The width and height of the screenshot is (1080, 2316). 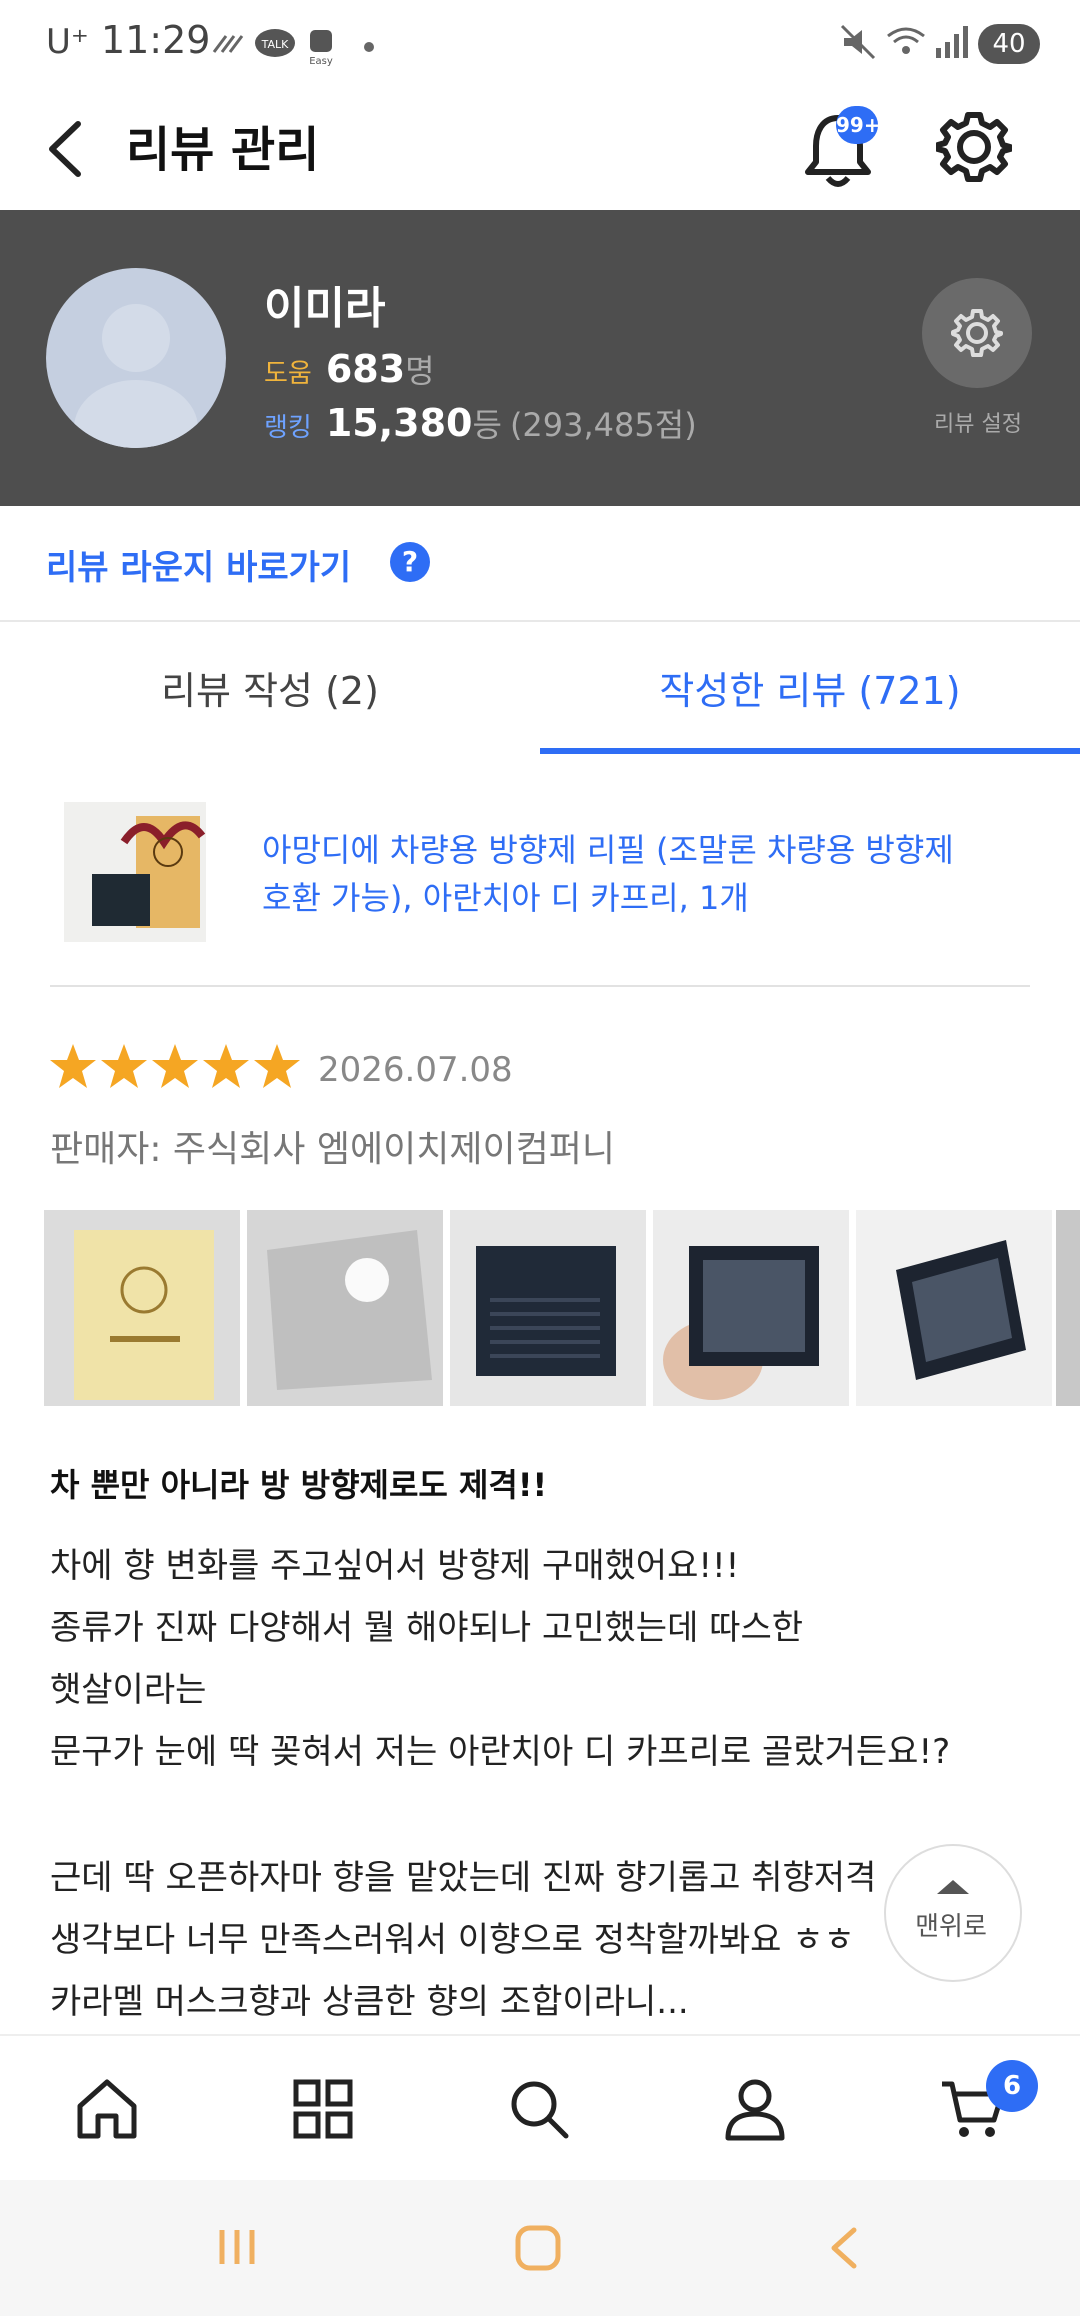 I want to click on gear-icon, so click(x=977, y=333).